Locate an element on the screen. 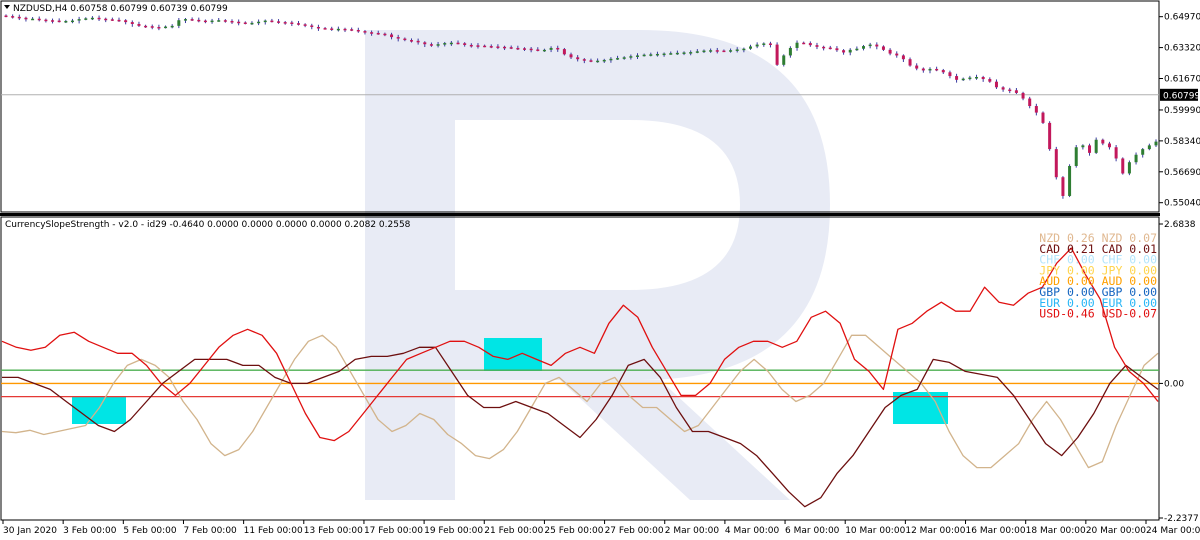 This screenshot has height=540, width=1200. collapse-triangle-icon is located at coordinates (7, 7).